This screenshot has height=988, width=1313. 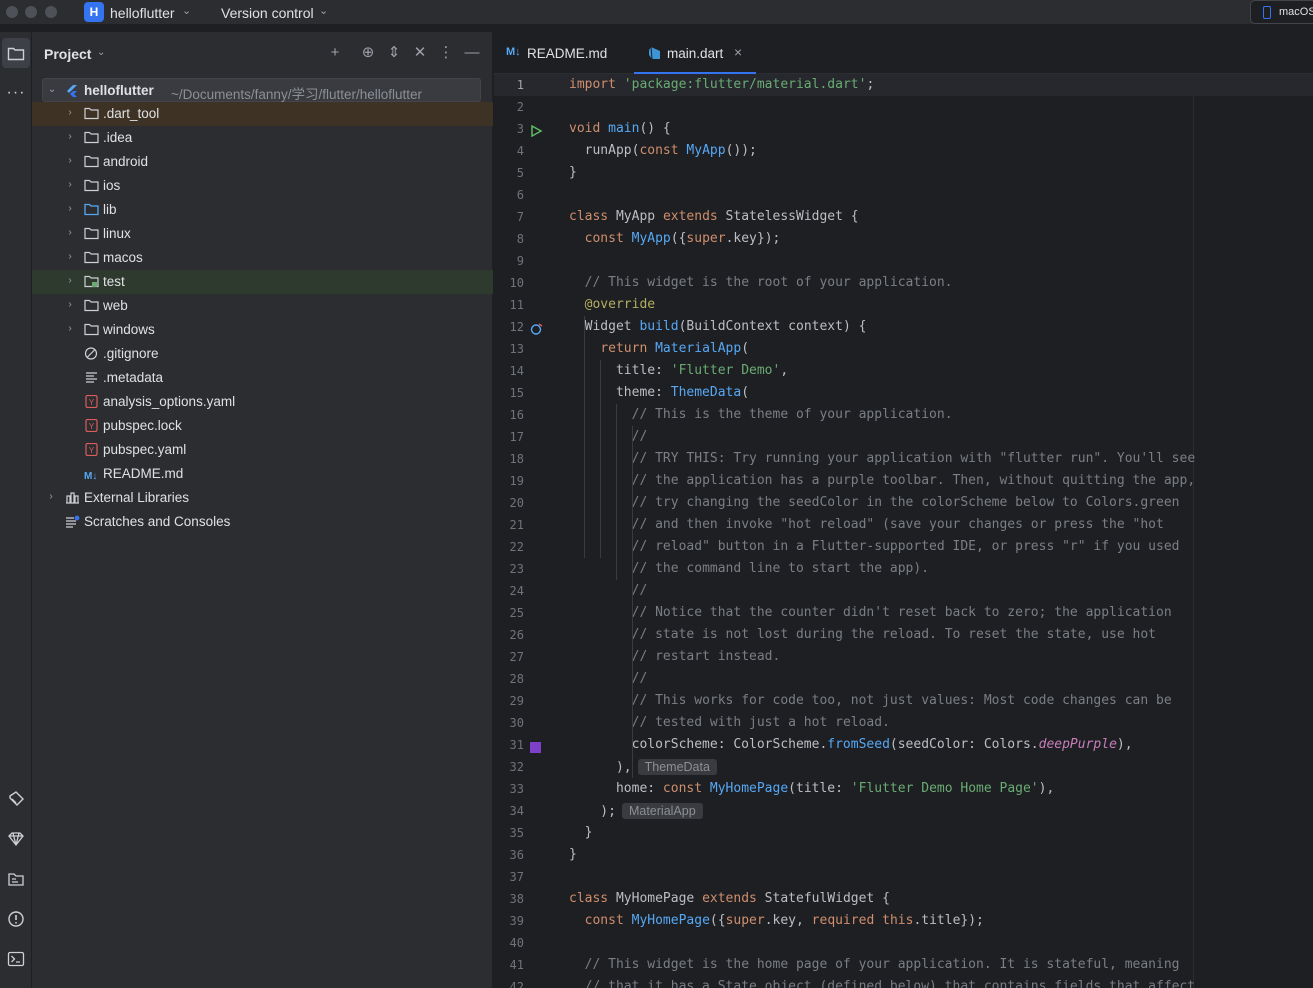 I want to click on code-line: 12 Widget build(BuildContext context) {, so click(x=903, y=327).